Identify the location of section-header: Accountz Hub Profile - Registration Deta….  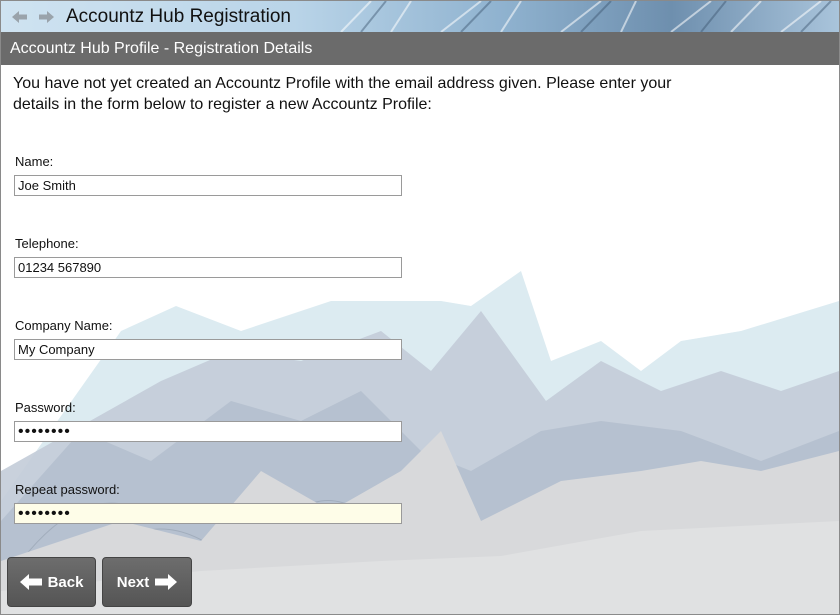
(420, 48).